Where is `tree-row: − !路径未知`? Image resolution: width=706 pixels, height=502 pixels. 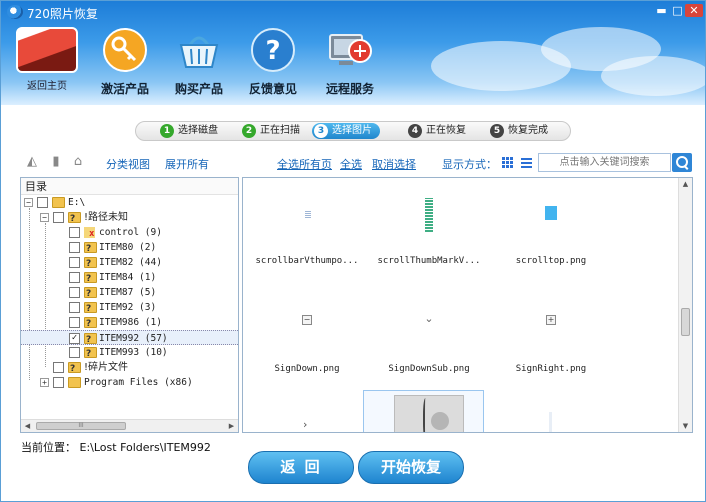
tree-row: − !路径未知 is located at coordinates (129, 218).